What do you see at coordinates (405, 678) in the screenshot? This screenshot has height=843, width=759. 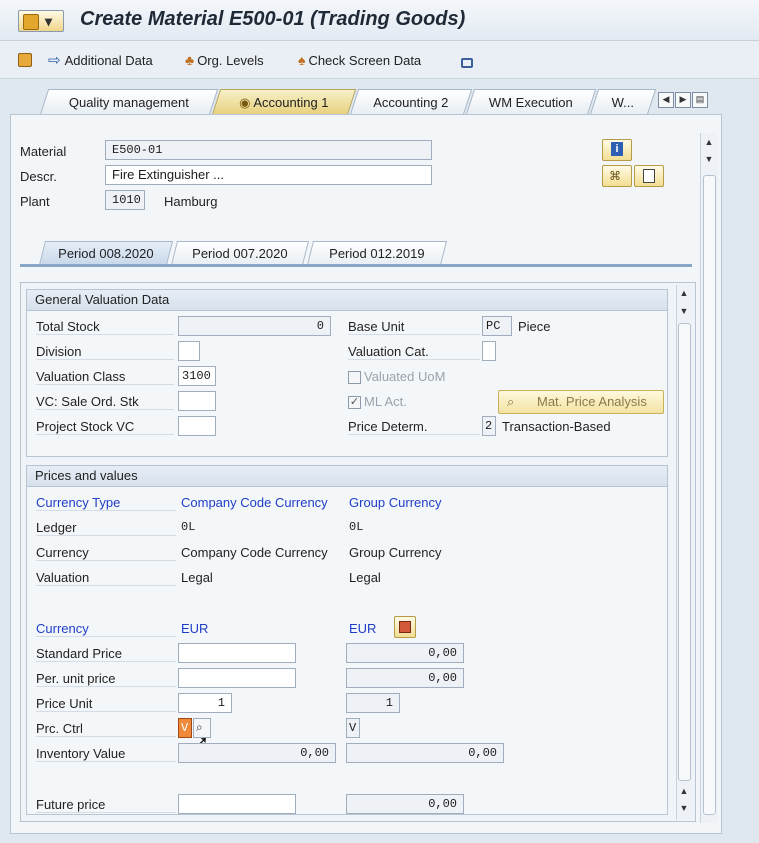 I see `per-unit-price-gc-field: 0,00` at bounding box center [405, 678].